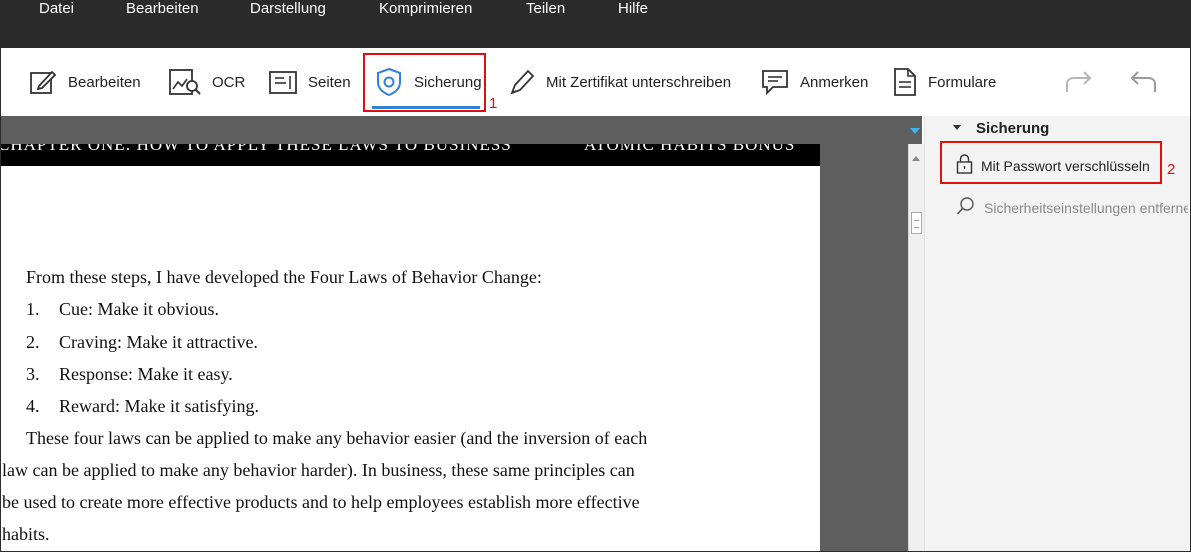  I want to click on menu-komprimieren: Komprimieren, so click(425, 9).